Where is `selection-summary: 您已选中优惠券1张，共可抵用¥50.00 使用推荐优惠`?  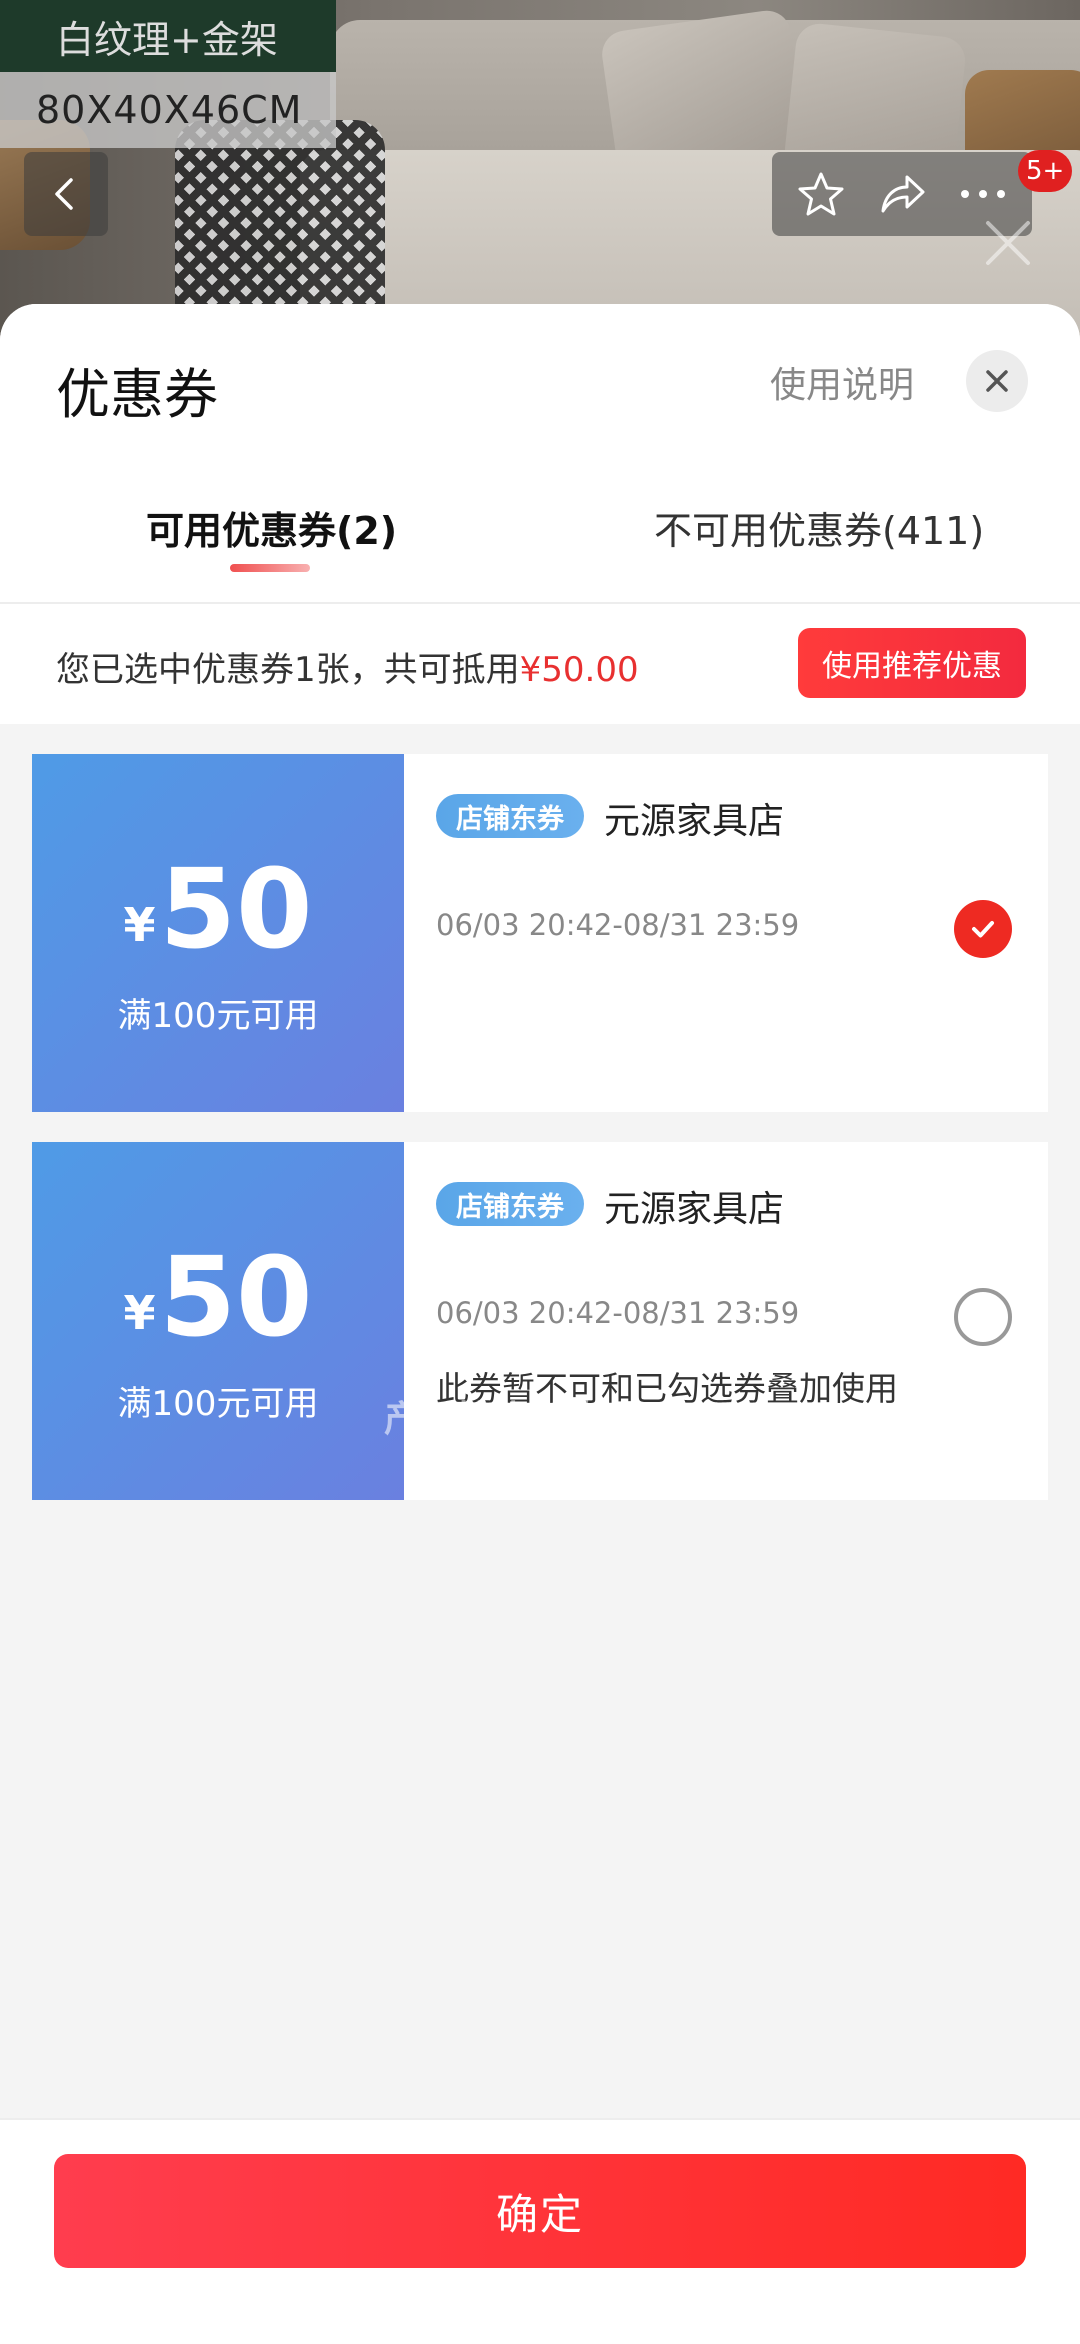
selection-summary: 您已选中优惠券1张，共可抵用¥50.00 使用推荐优惠 is located at coordinates (540, 664).